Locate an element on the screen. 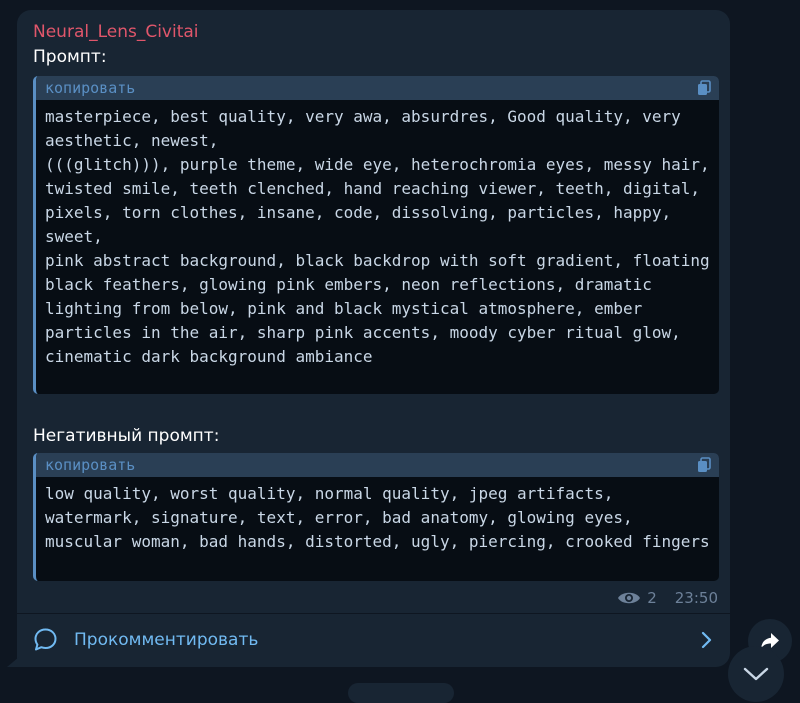 The width and height of the screenshot is (800, 703). chevron-down-icon is located at coordinates (756, 674).